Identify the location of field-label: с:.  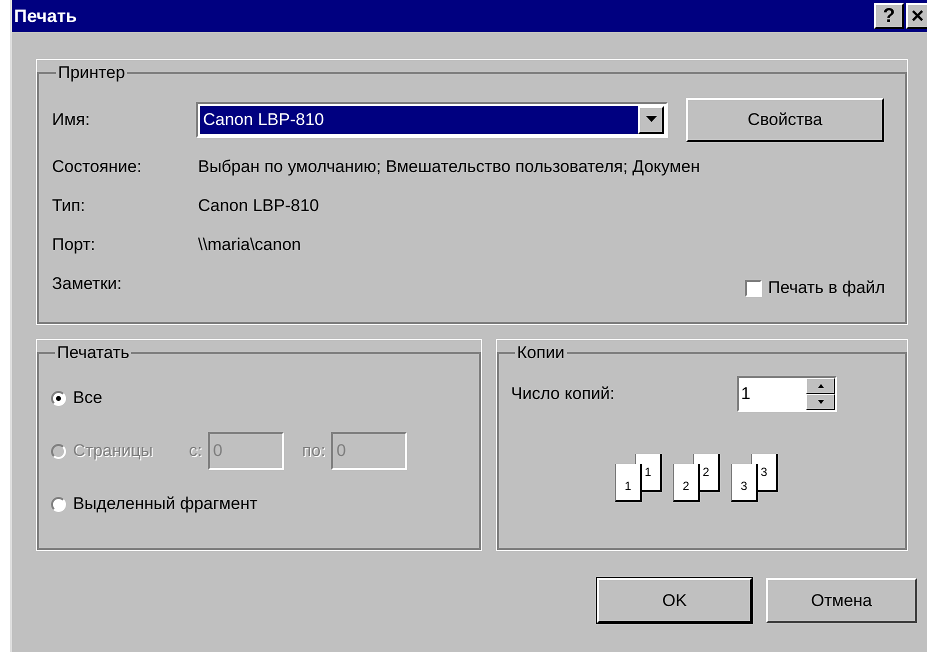
(195, 451).